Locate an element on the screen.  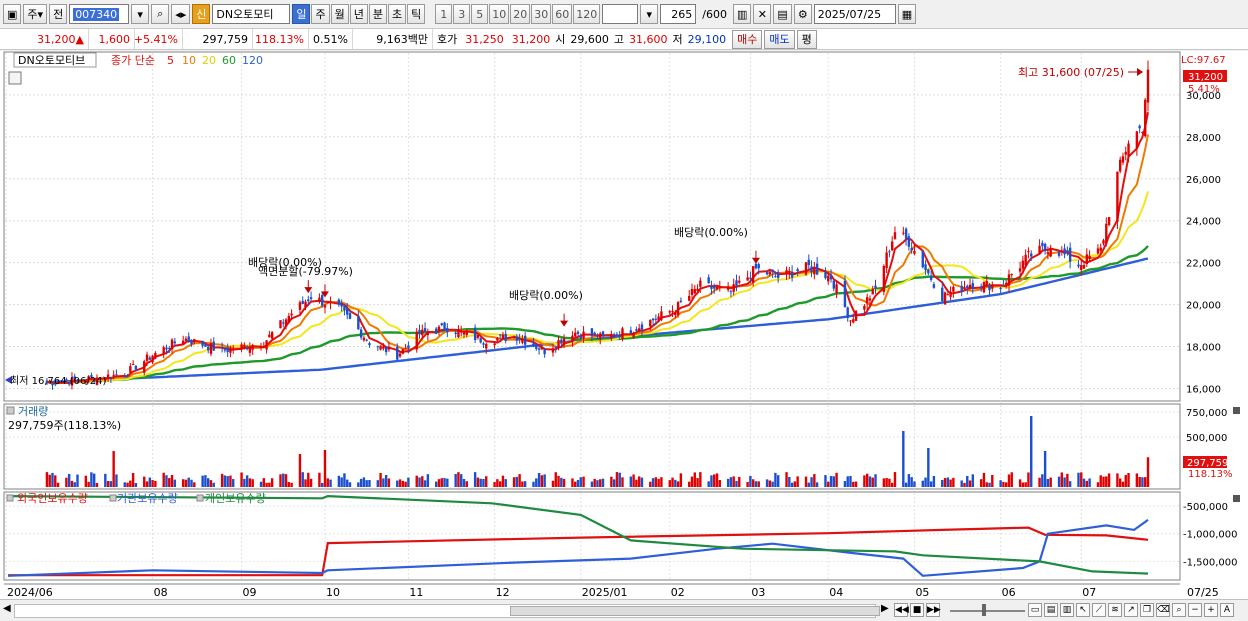
font-icon: A is located at coordinates (1227, 610).